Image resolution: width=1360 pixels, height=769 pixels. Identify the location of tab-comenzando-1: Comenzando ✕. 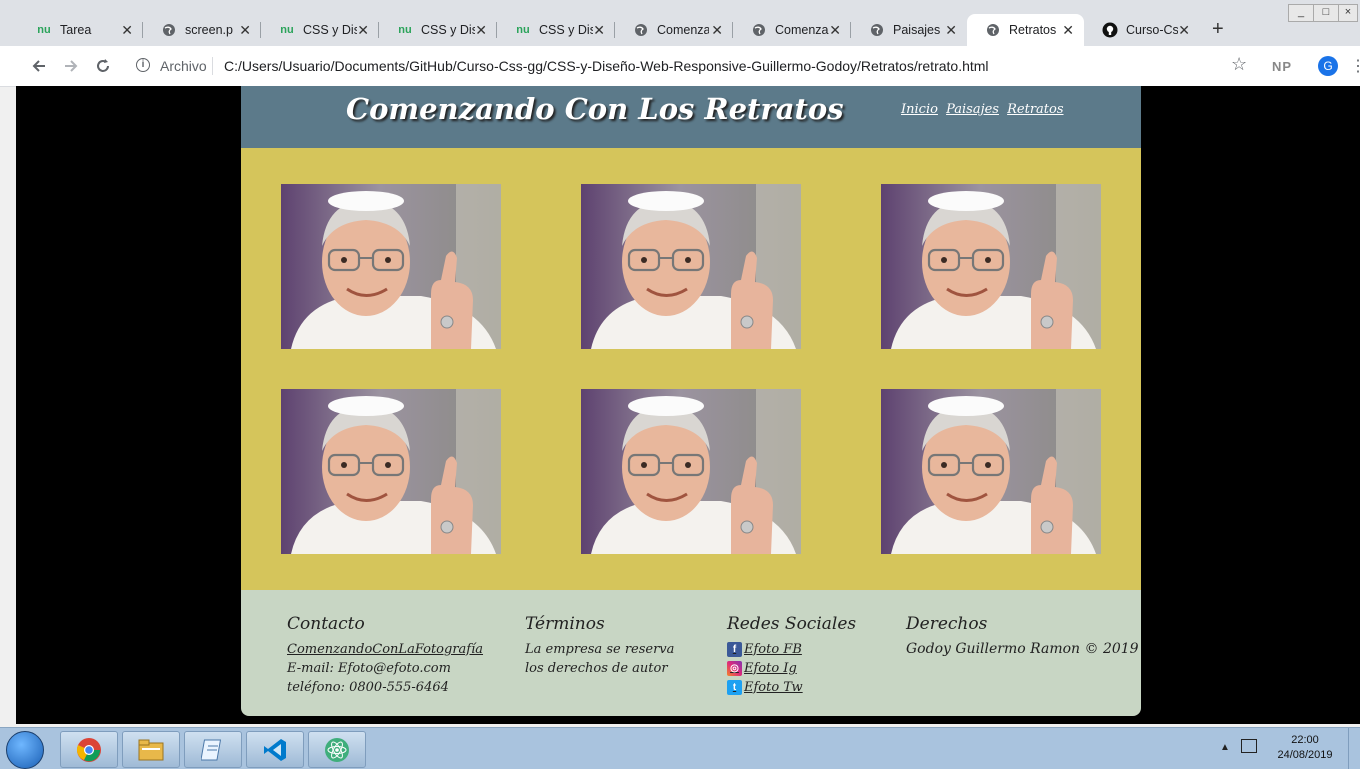
(674, 30).